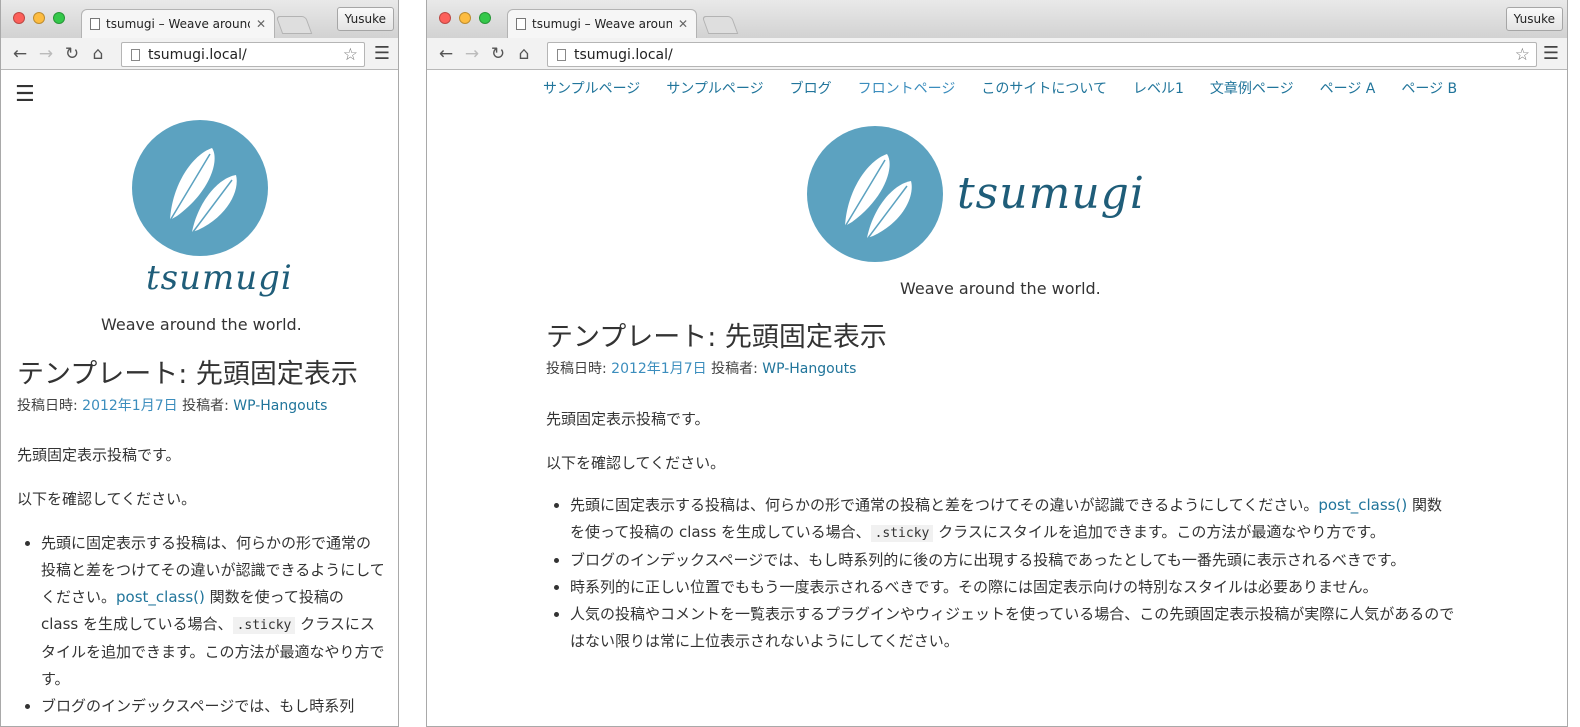 The height and width of the screenshot is (727, 1580). Describe the element at coordinates (1158, 88) in the screenshot. I see `nav-item-level1: レベル1` at that location.